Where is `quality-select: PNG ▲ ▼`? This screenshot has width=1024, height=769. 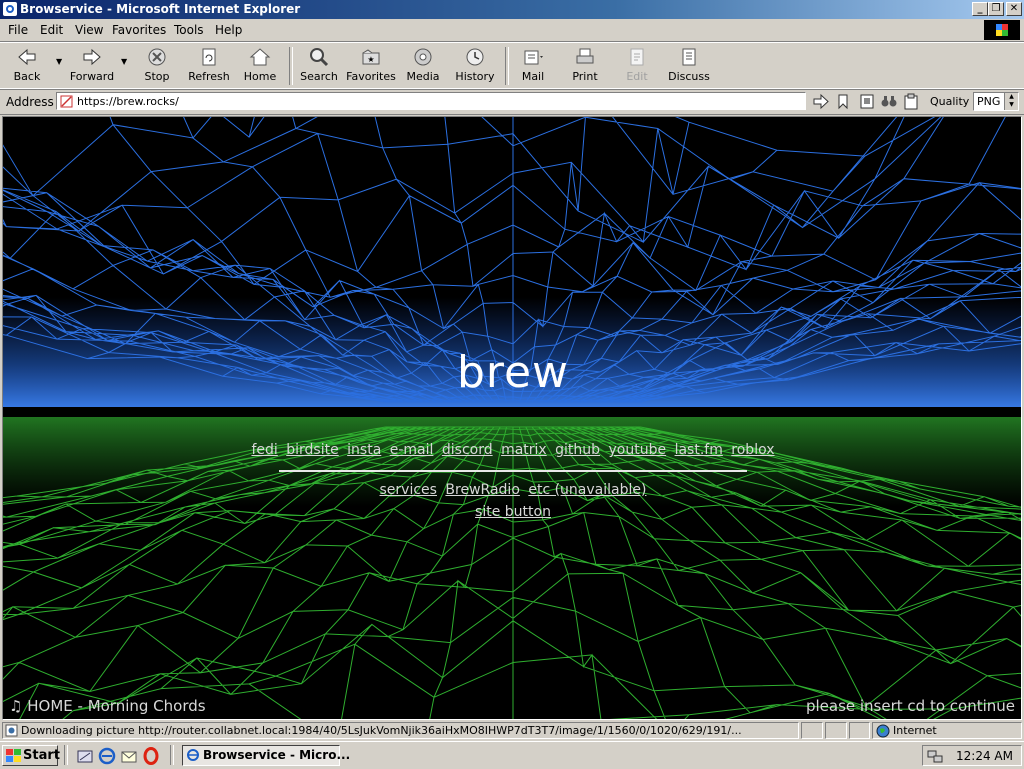 quality-select: PNG ▲ ▼ is located at coordinates (996, 101).